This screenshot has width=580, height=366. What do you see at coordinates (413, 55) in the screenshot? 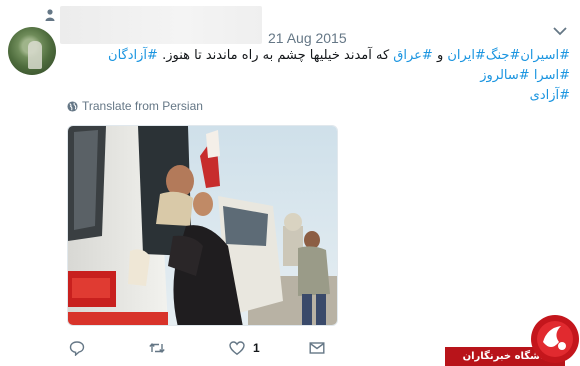
I see `hashtag-link: #عراق` at bounding box center [413, 55].